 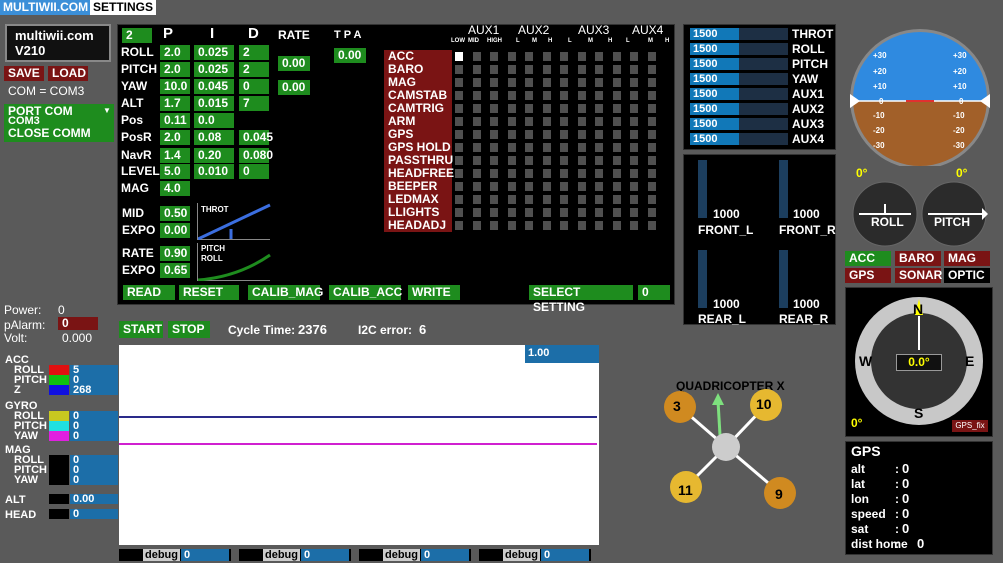 I want to click on pid-p-input: 10.0, so click(x=175, y=86).